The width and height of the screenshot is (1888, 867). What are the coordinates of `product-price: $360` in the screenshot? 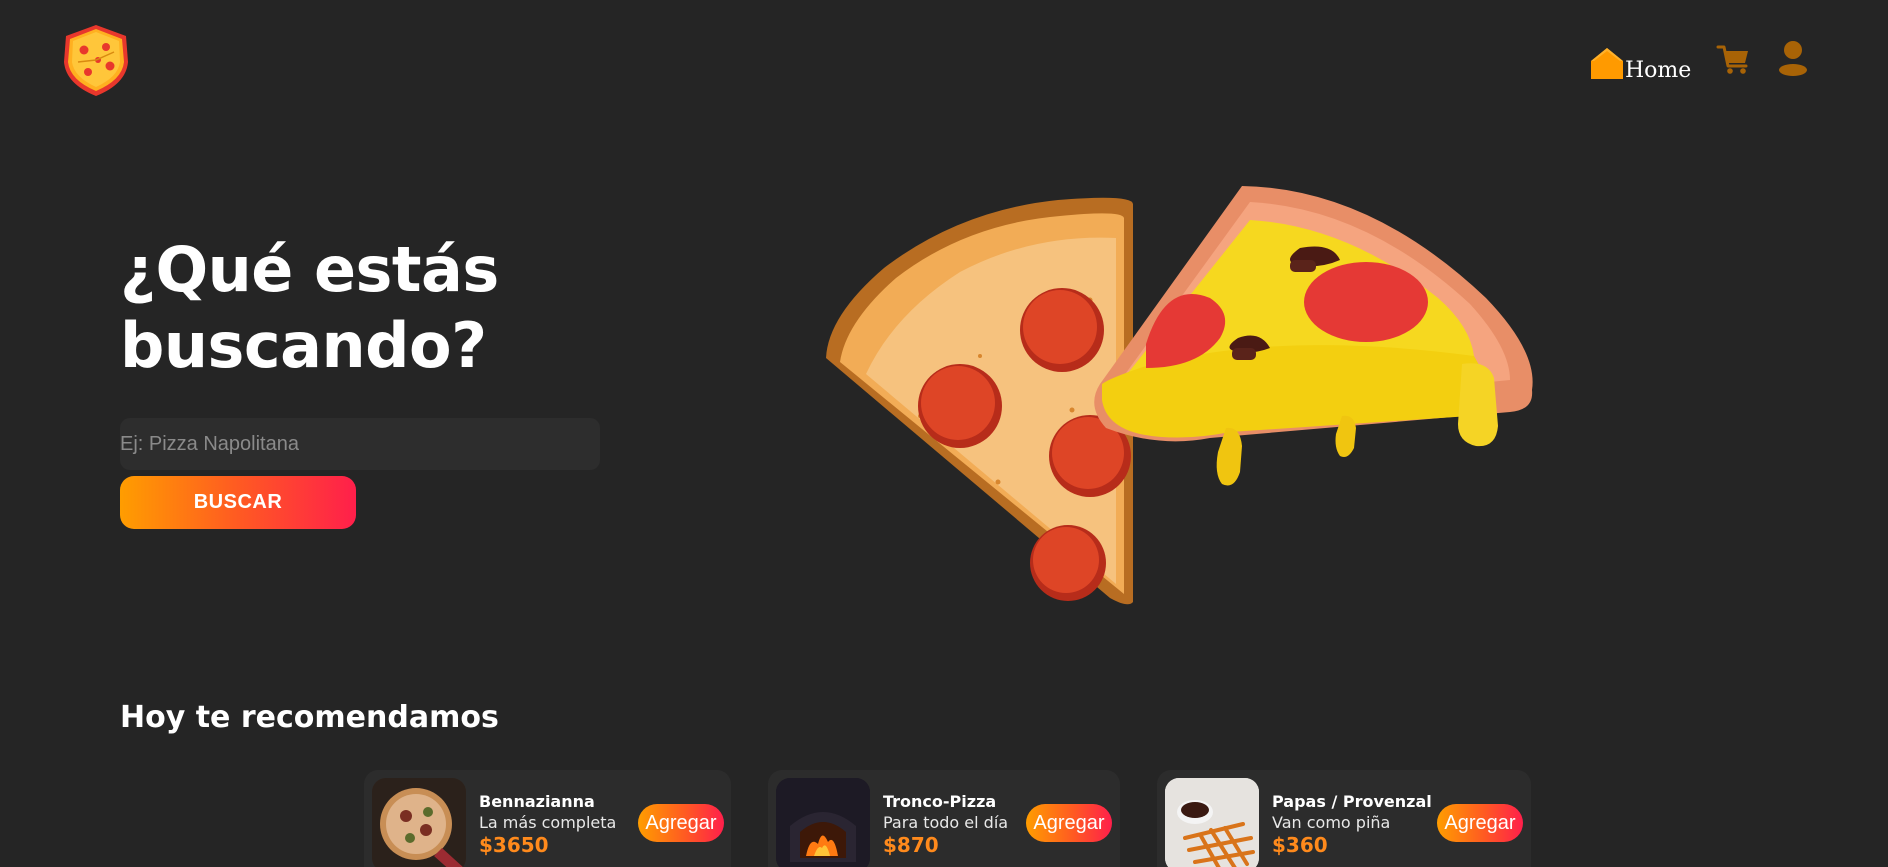 It's located at (1300, 845).